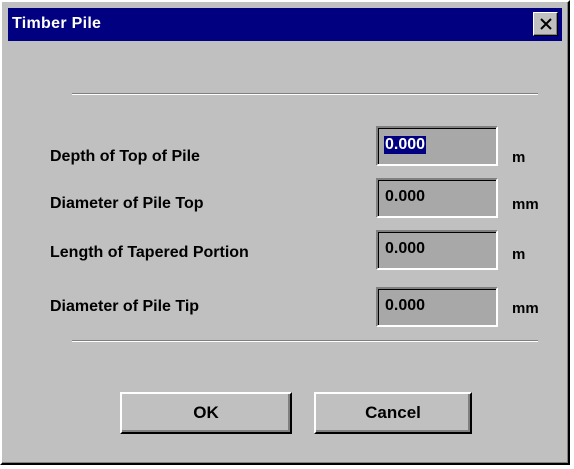 The image size is (574, 469). I want to click on depth-of-top-value: 0.000, so click(405, 145).